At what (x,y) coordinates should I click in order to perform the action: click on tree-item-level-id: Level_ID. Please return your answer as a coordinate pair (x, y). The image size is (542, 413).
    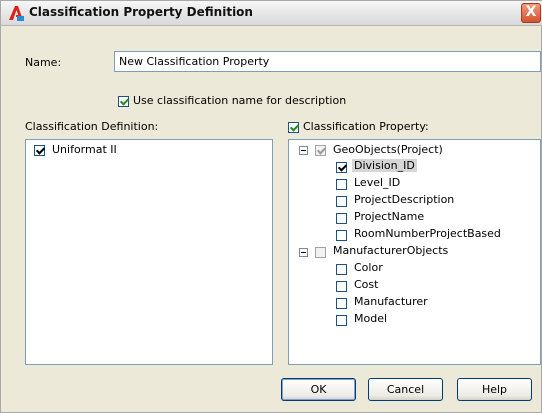
    Looking at the image, I should click on (377, 182).